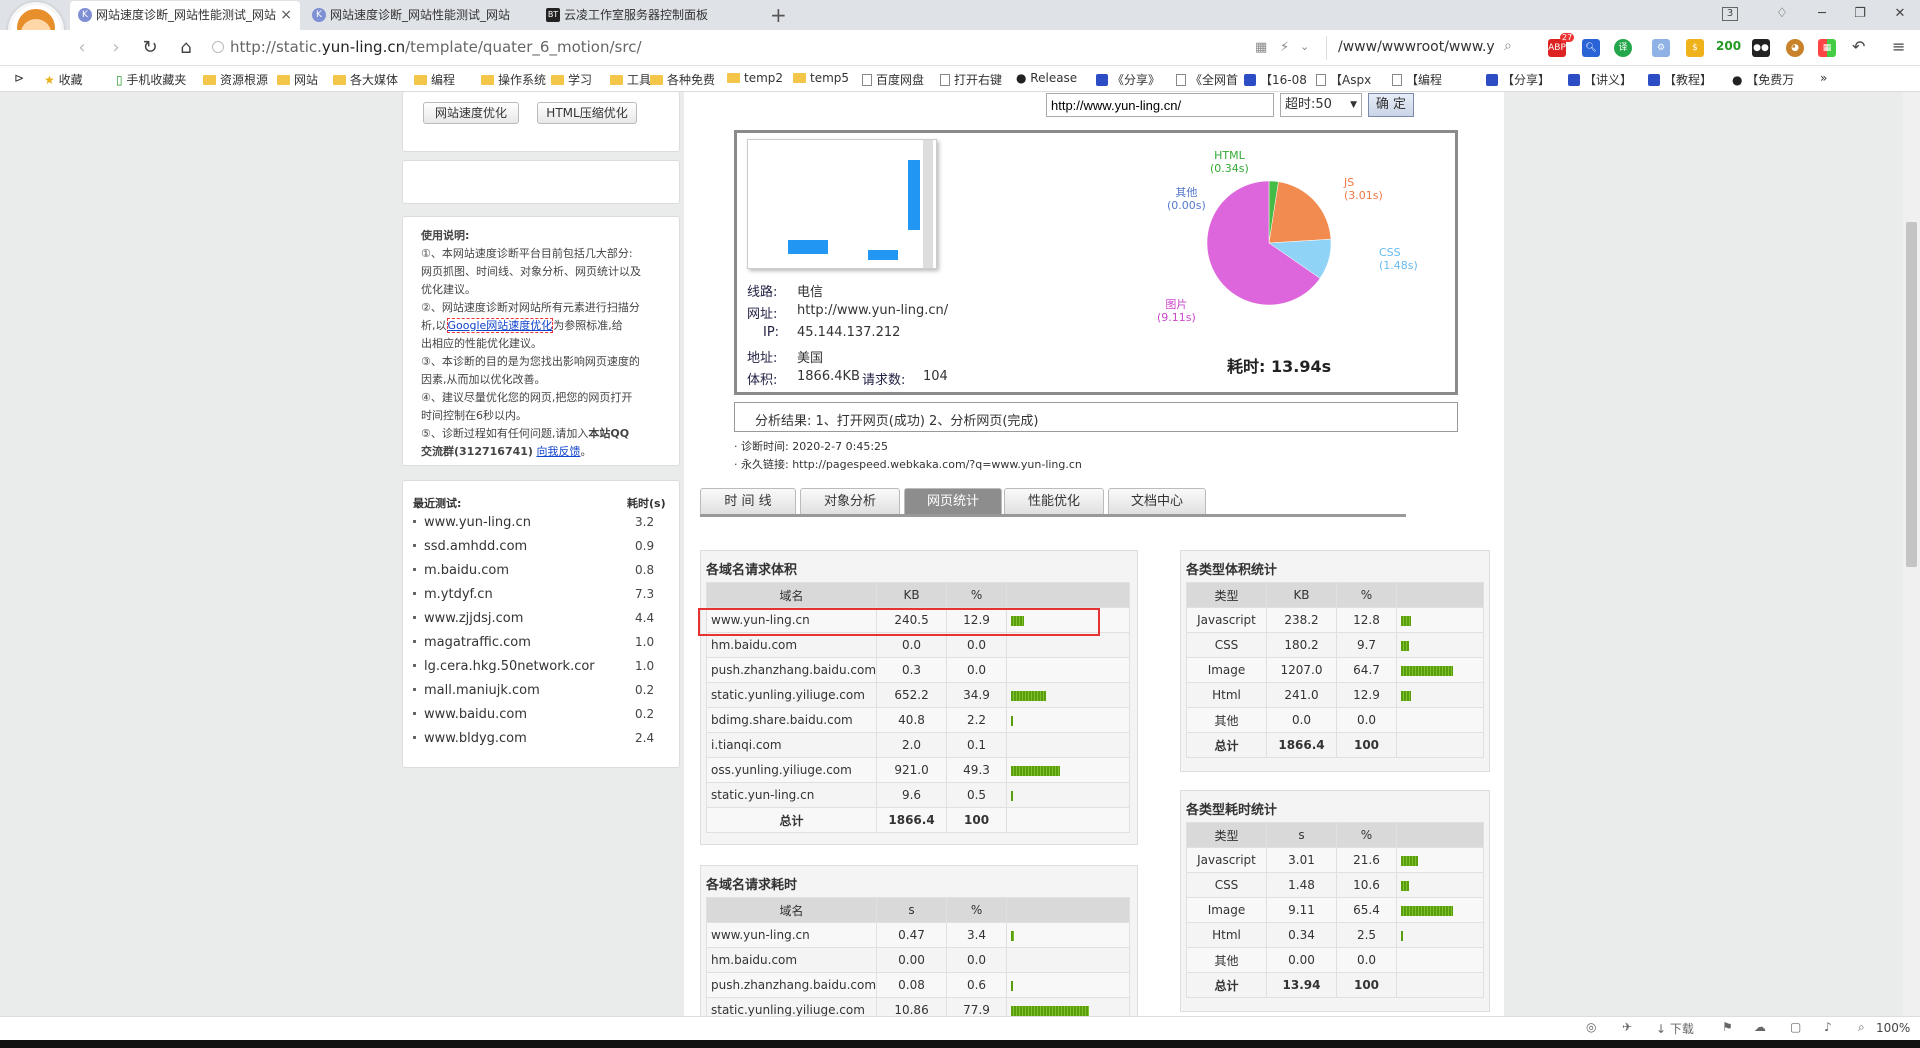 The width and height of the screenshot is (1920, 1048). What do you see at coordinates (185, 15) in the screenshot?
I see `browser-tab-1: K 网站速度诊断_网站性能测试_网站 ×` at bounding box center [185, 15].